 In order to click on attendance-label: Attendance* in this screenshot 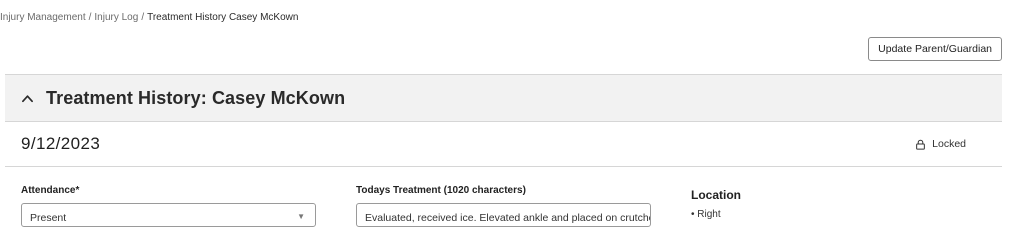, I will do `click(50, 190)`.